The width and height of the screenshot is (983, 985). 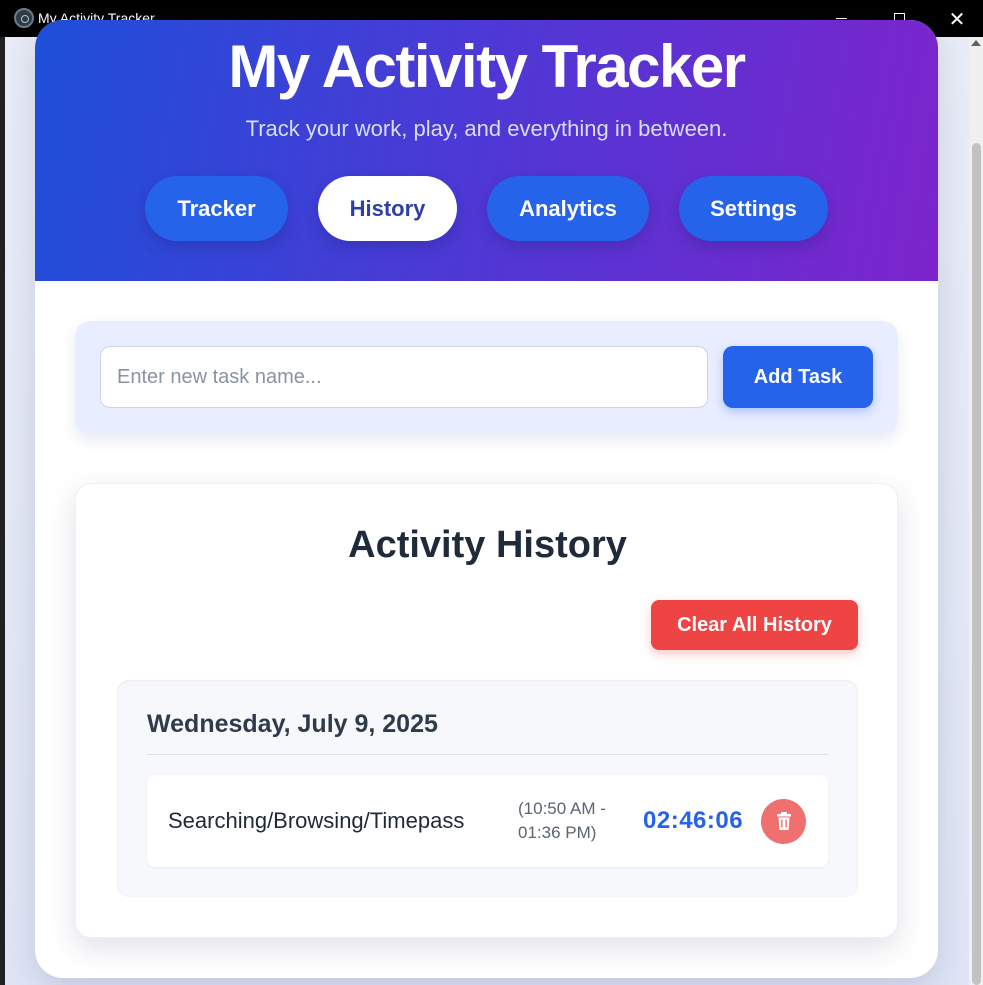 I want to click on delete-entry-button, so click(x=783, y=821).